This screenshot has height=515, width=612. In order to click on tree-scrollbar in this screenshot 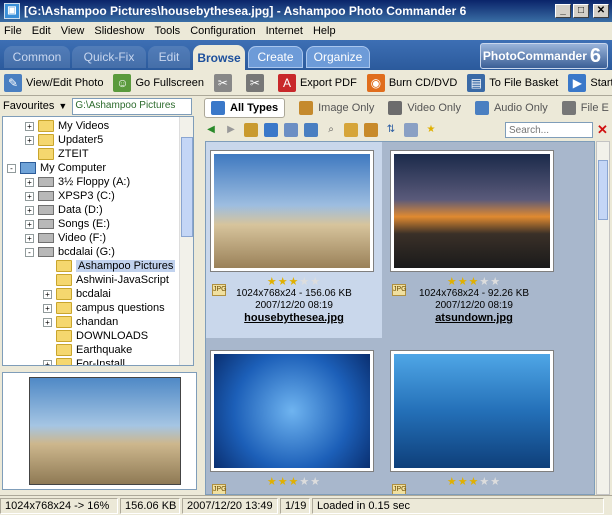, I will do `click(186, 241)`.